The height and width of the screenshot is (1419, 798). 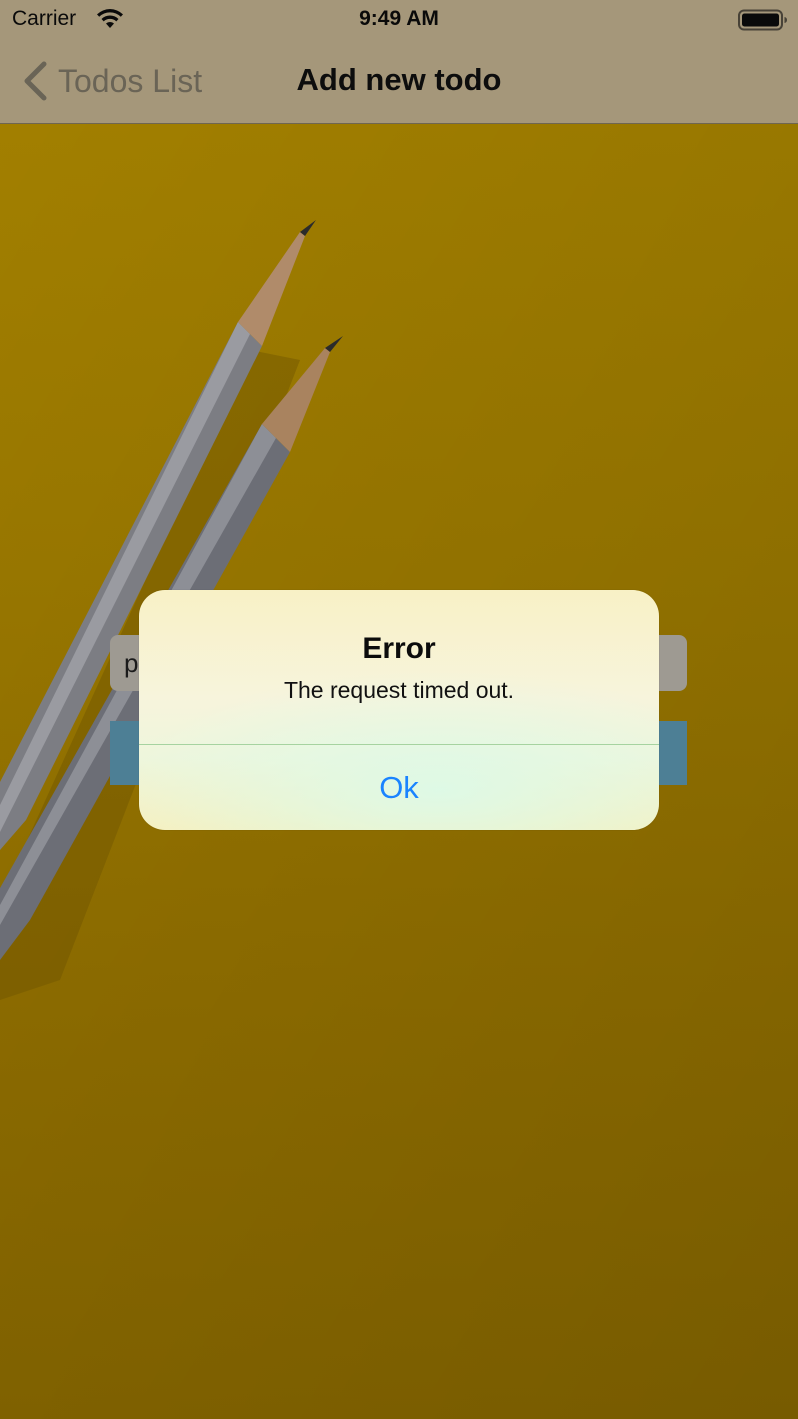 What do you see at coordinates (399, 787) in the screenshot?
I see `alert-ok-button: Ok` at bounding box center [399, 787].